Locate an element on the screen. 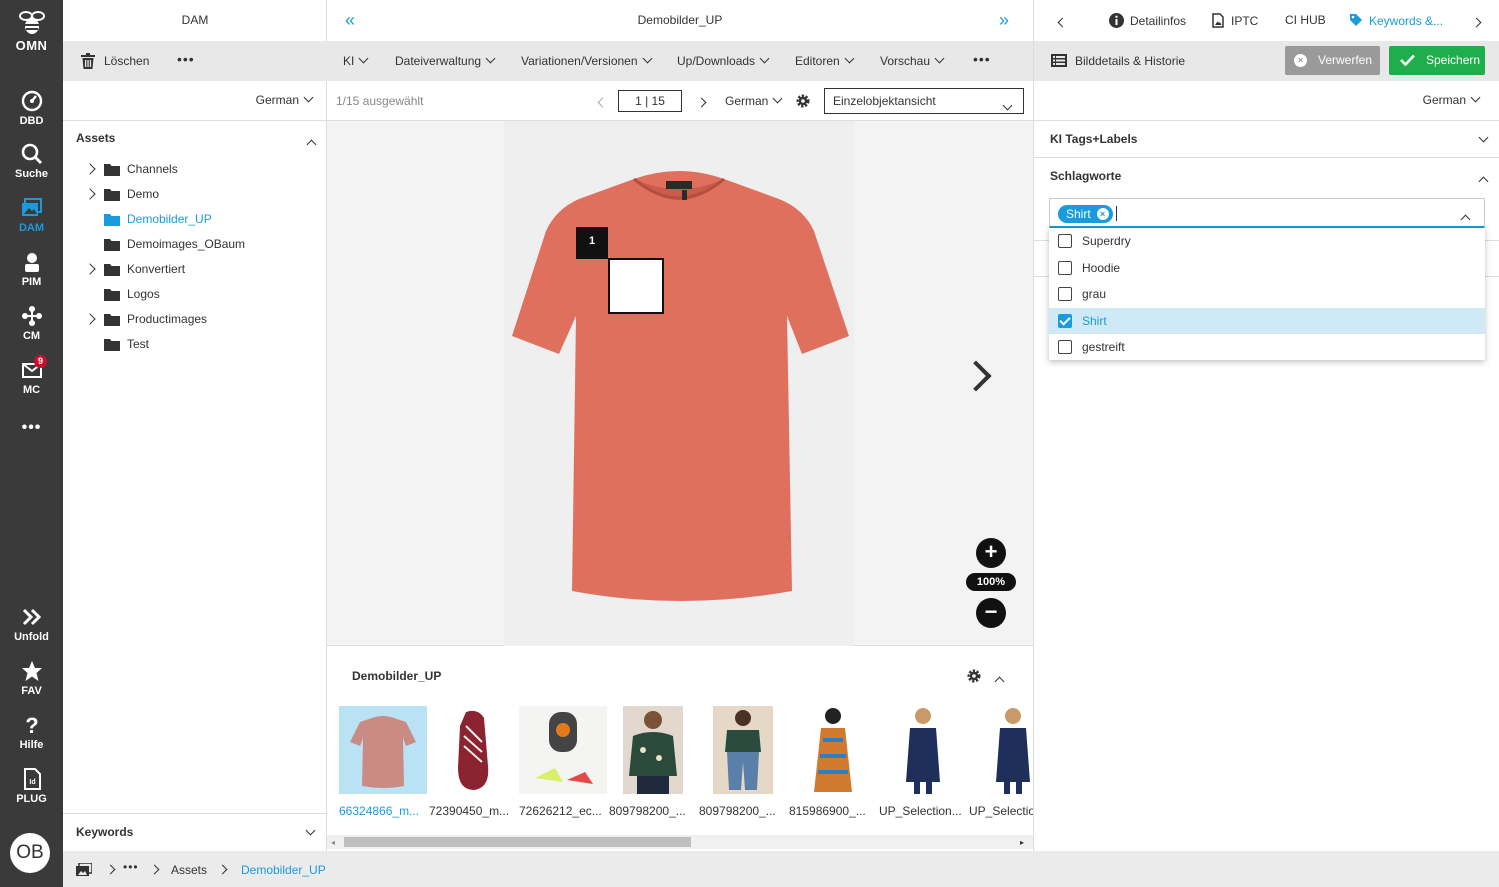 The height and width of the screenshot is (887, 1499). tree-item: Channels is located at coordinates (195, 169).